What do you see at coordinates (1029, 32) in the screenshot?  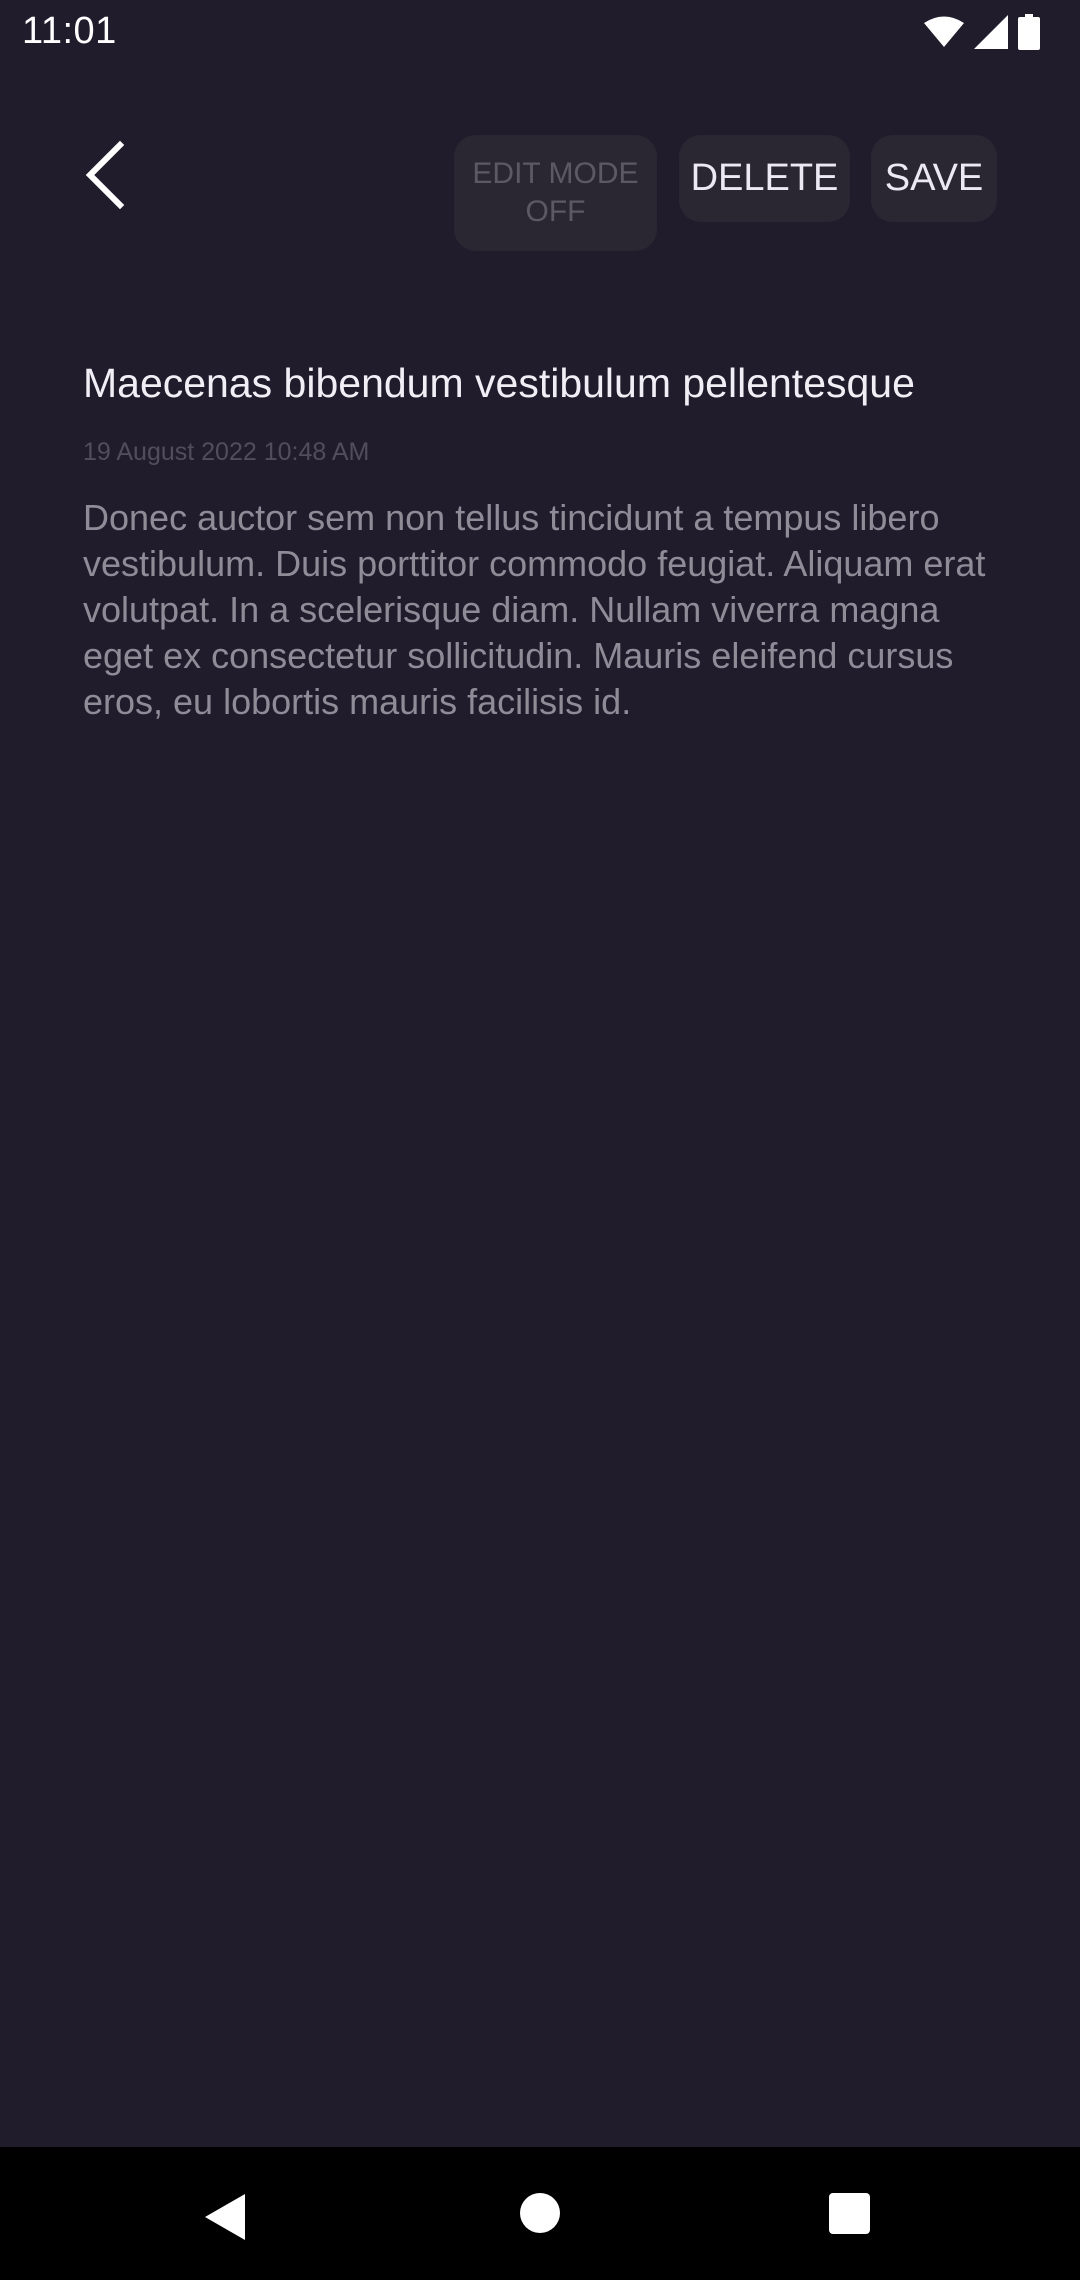 I see `battery-icon` at bounding box center [1029, 32].